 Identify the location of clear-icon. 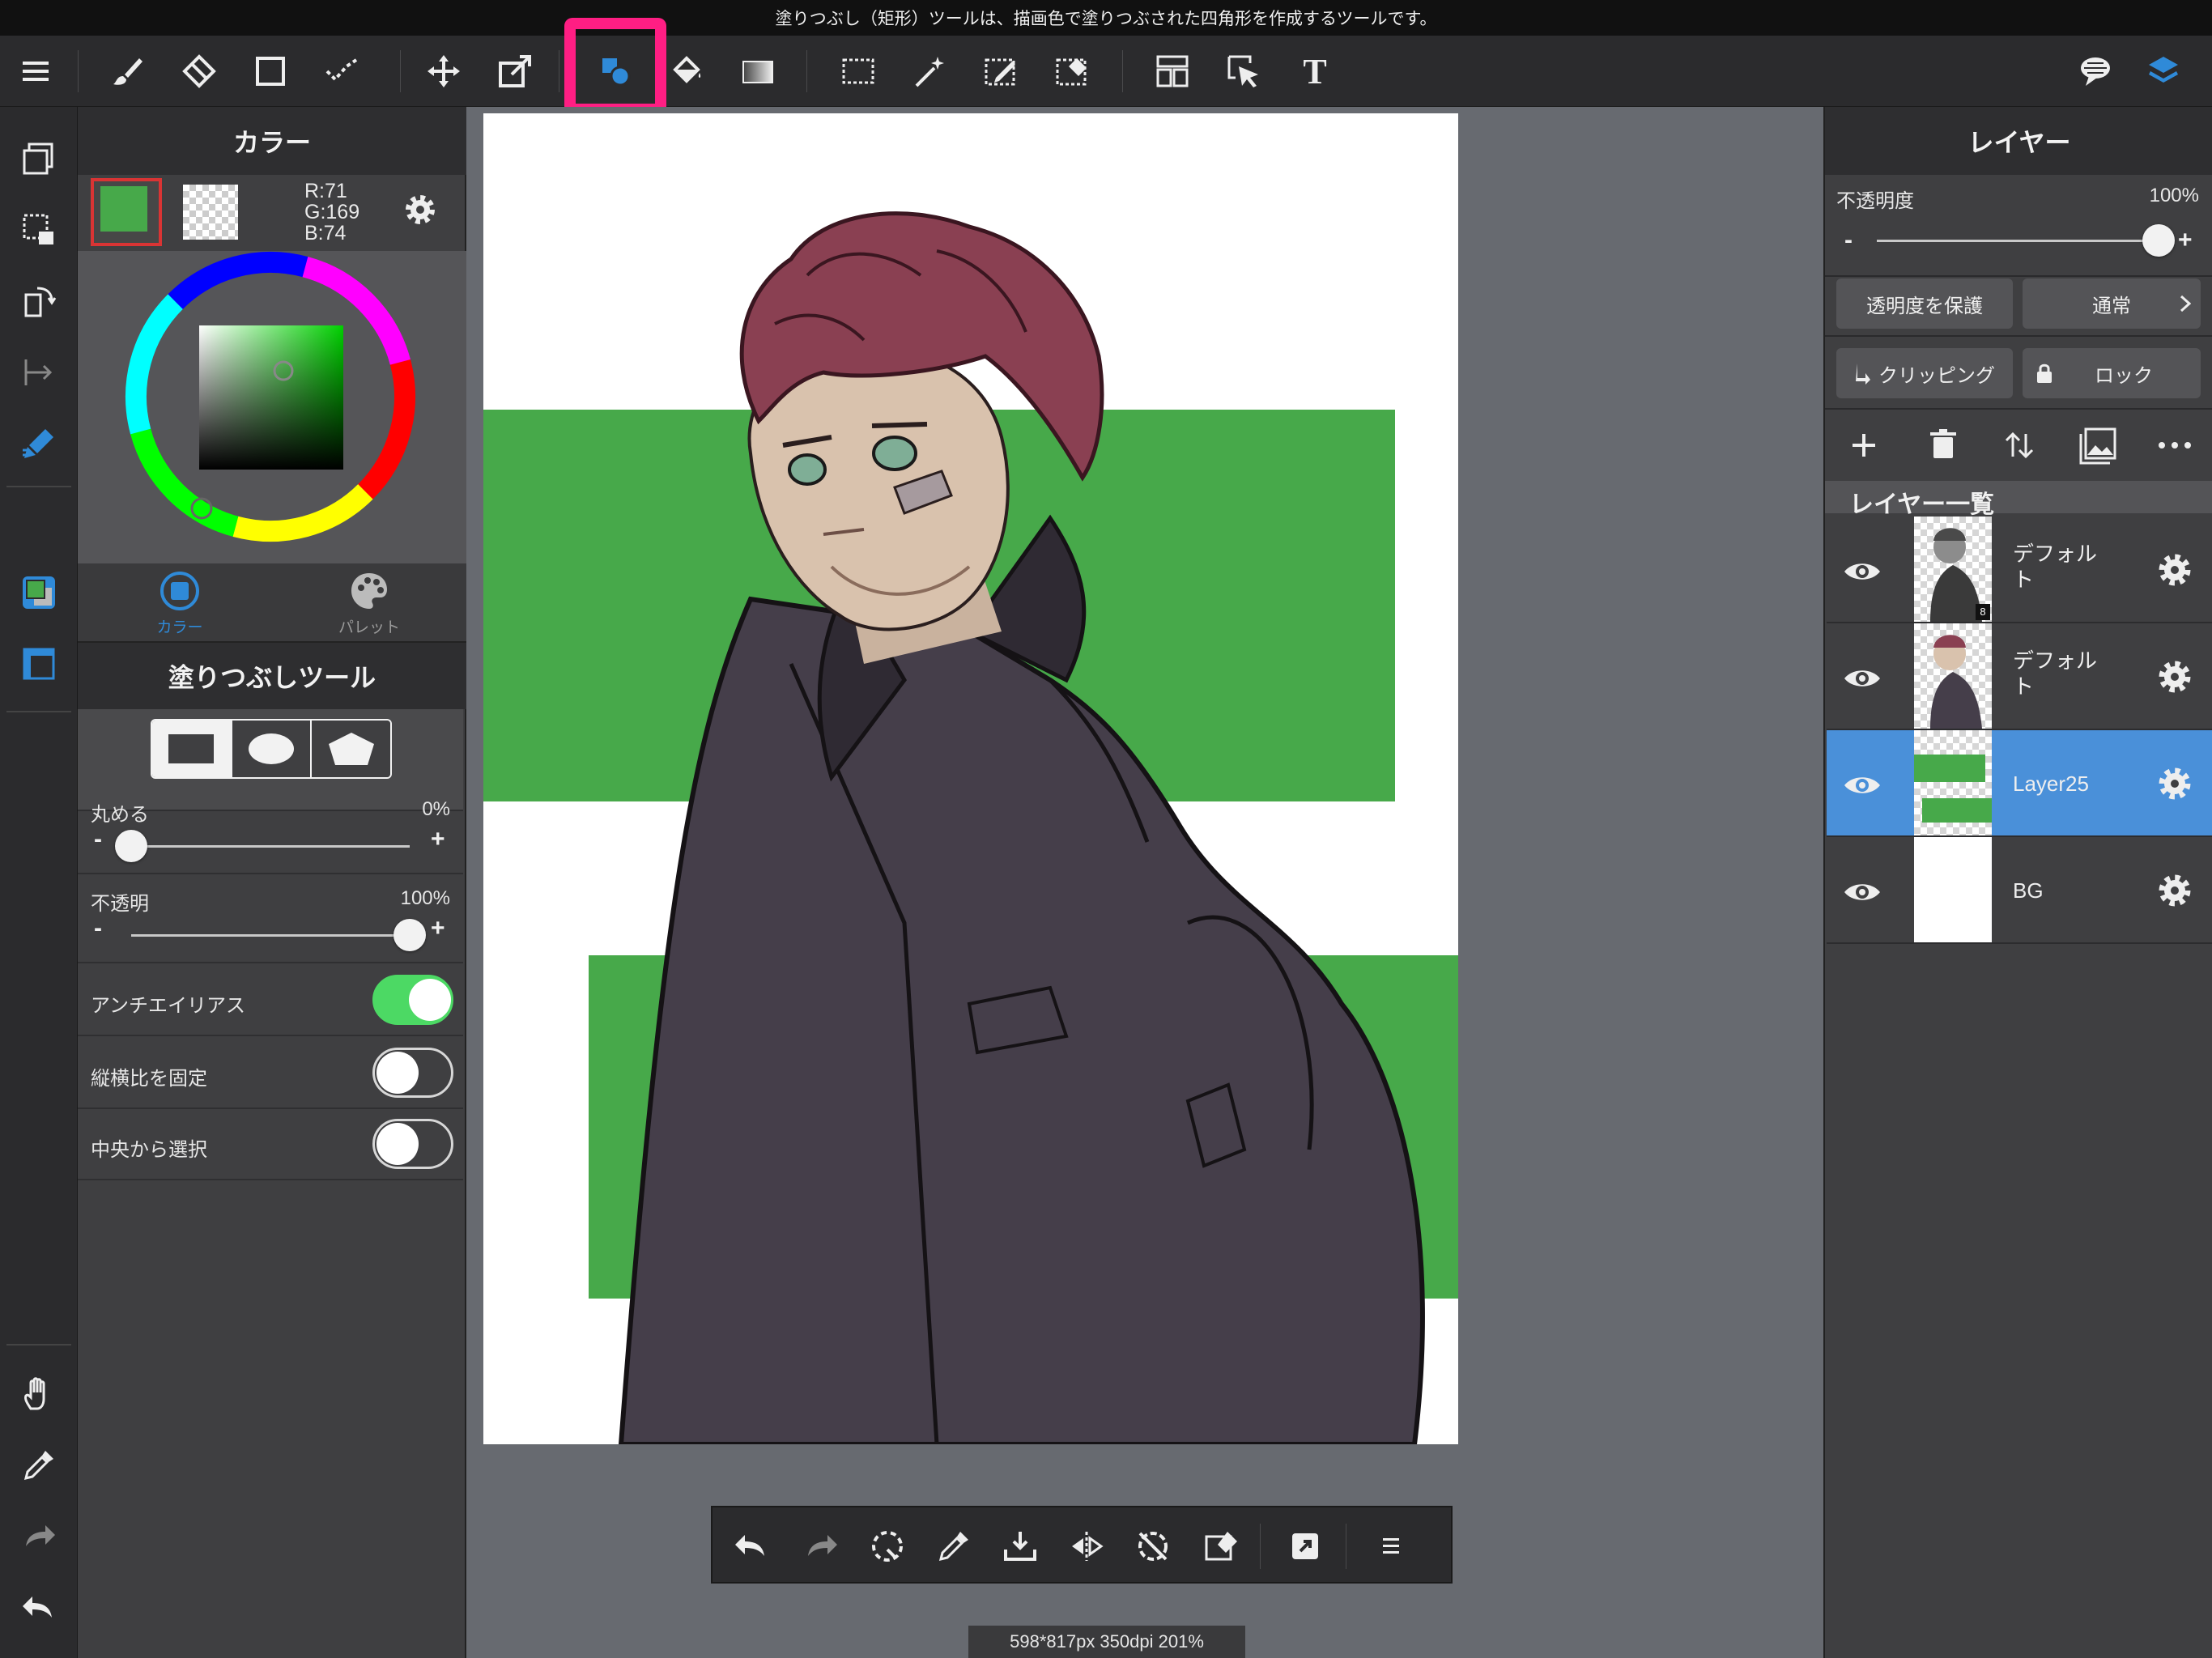
(1221, 1546).